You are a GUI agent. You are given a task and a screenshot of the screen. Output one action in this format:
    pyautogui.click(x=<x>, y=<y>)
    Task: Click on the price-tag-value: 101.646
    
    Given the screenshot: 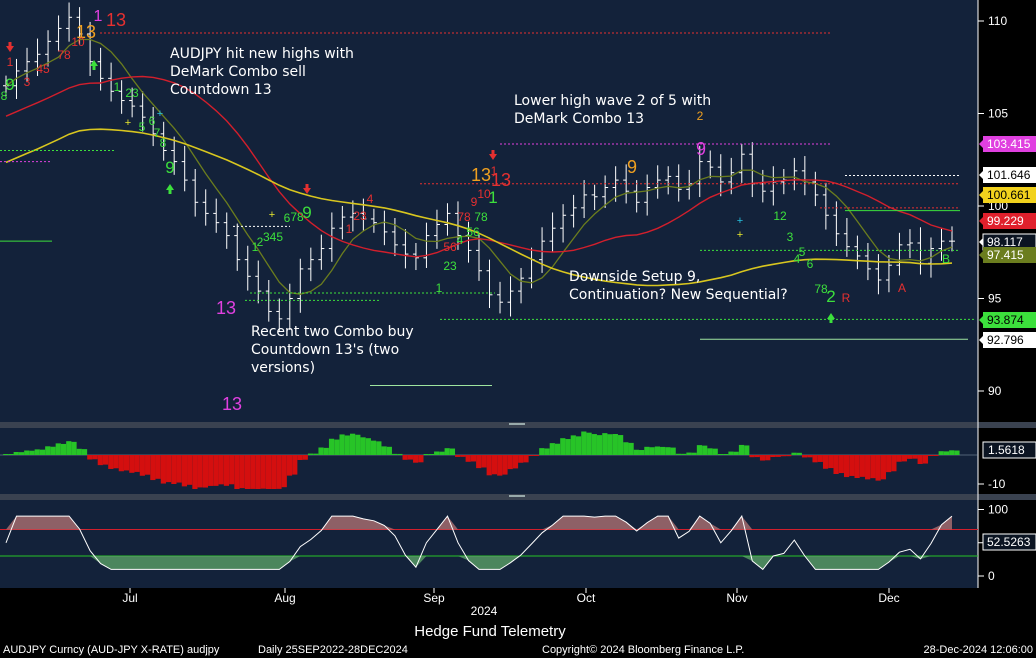 What is the action you would take?
    pyautogui.click(x=1009, y=175)
    